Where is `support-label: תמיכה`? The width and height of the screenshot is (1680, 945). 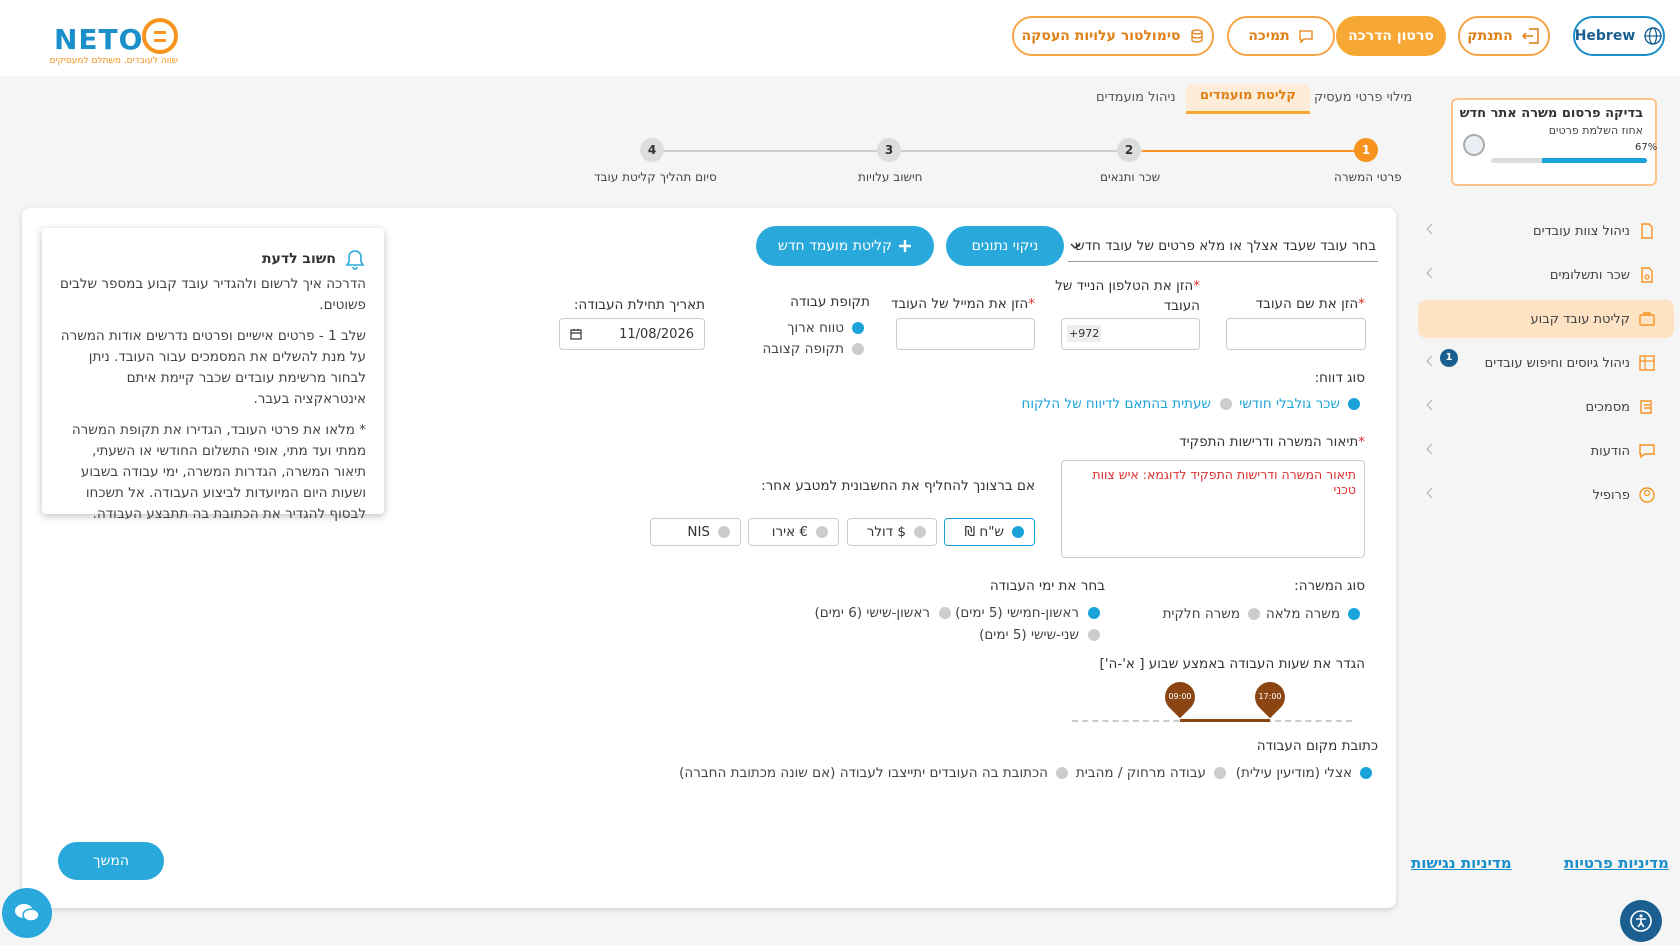 support-label: תמיכה is located at coordinates (1269, 36).